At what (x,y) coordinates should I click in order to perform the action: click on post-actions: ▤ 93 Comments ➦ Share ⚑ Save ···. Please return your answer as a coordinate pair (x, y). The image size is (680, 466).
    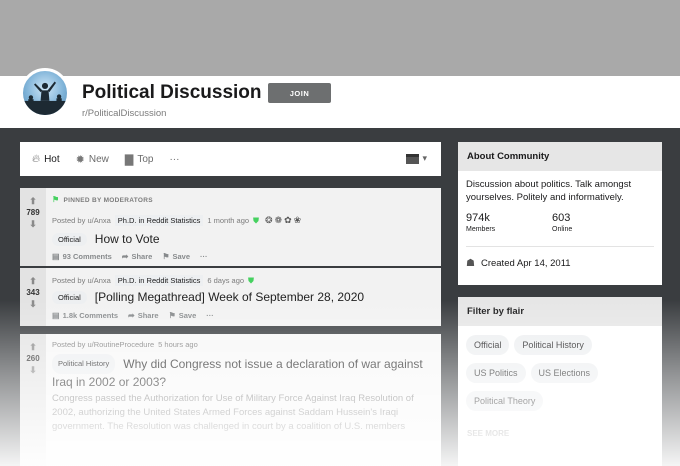
    Looking at the image, I should click on (135, 256).